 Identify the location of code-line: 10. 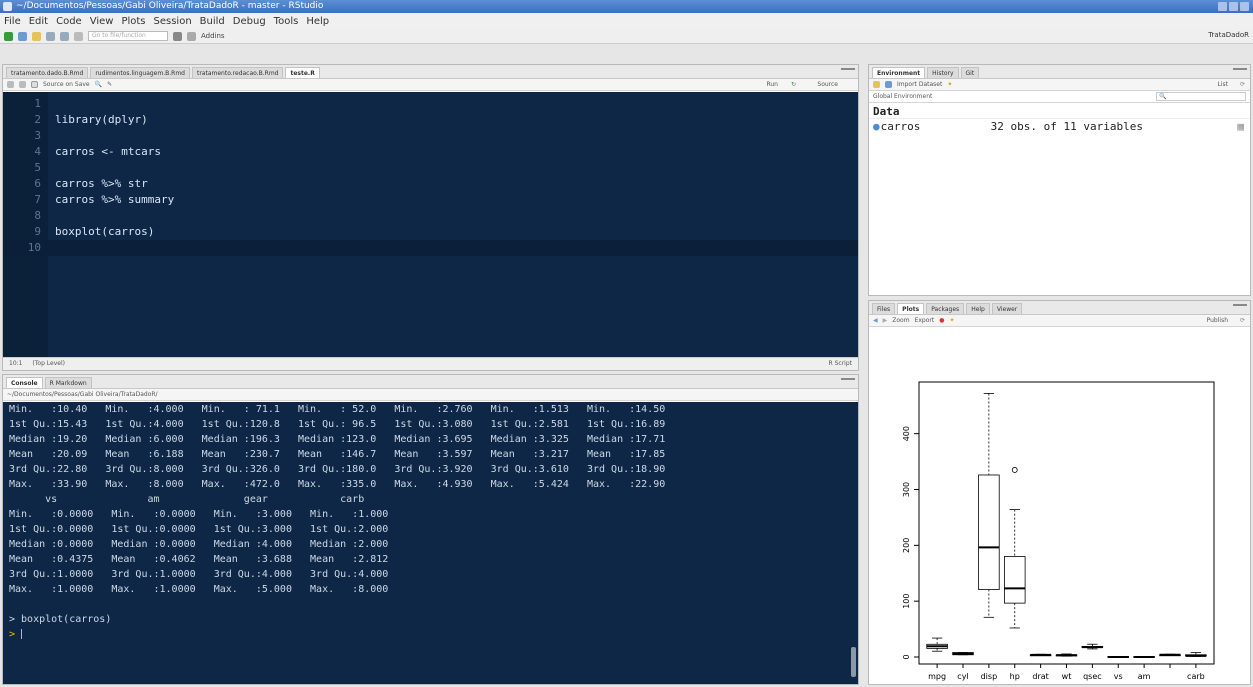
(430, 248).